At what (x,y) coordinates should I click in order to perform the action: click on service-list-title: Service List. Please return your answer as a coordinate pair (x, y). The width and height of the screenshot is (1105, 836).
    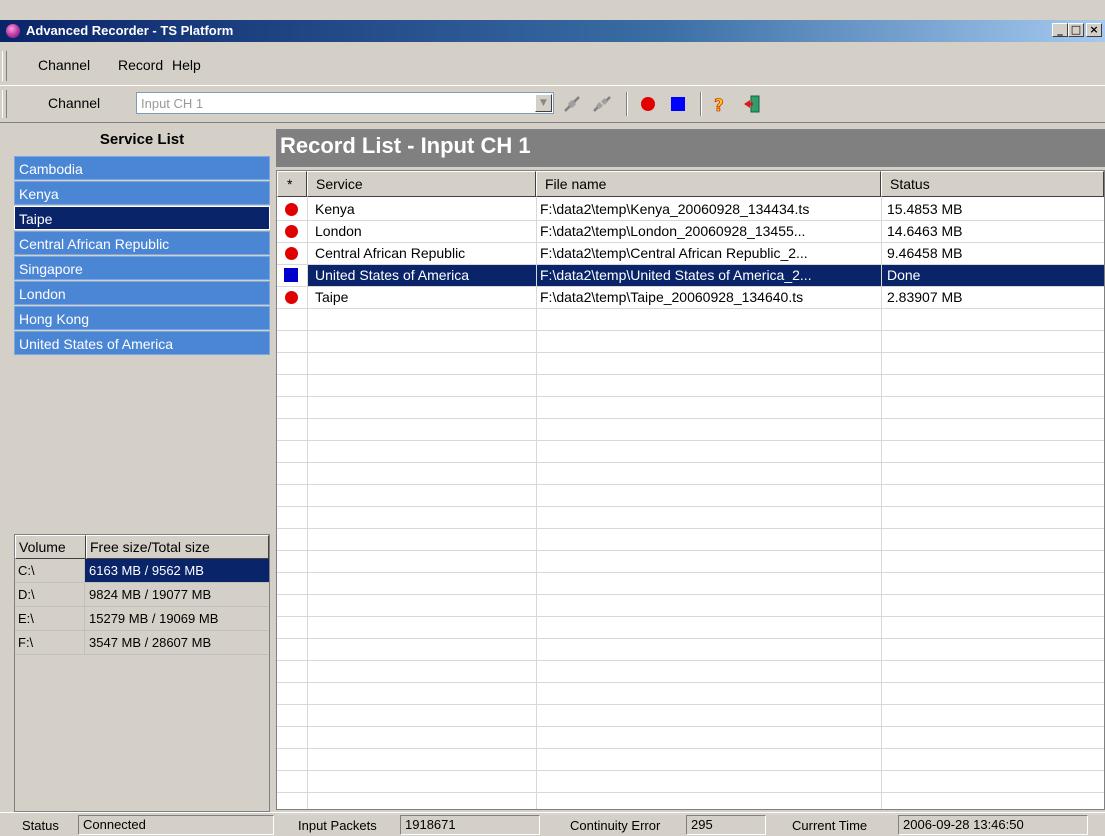
    Looking at the image, I should click on (142, 139).